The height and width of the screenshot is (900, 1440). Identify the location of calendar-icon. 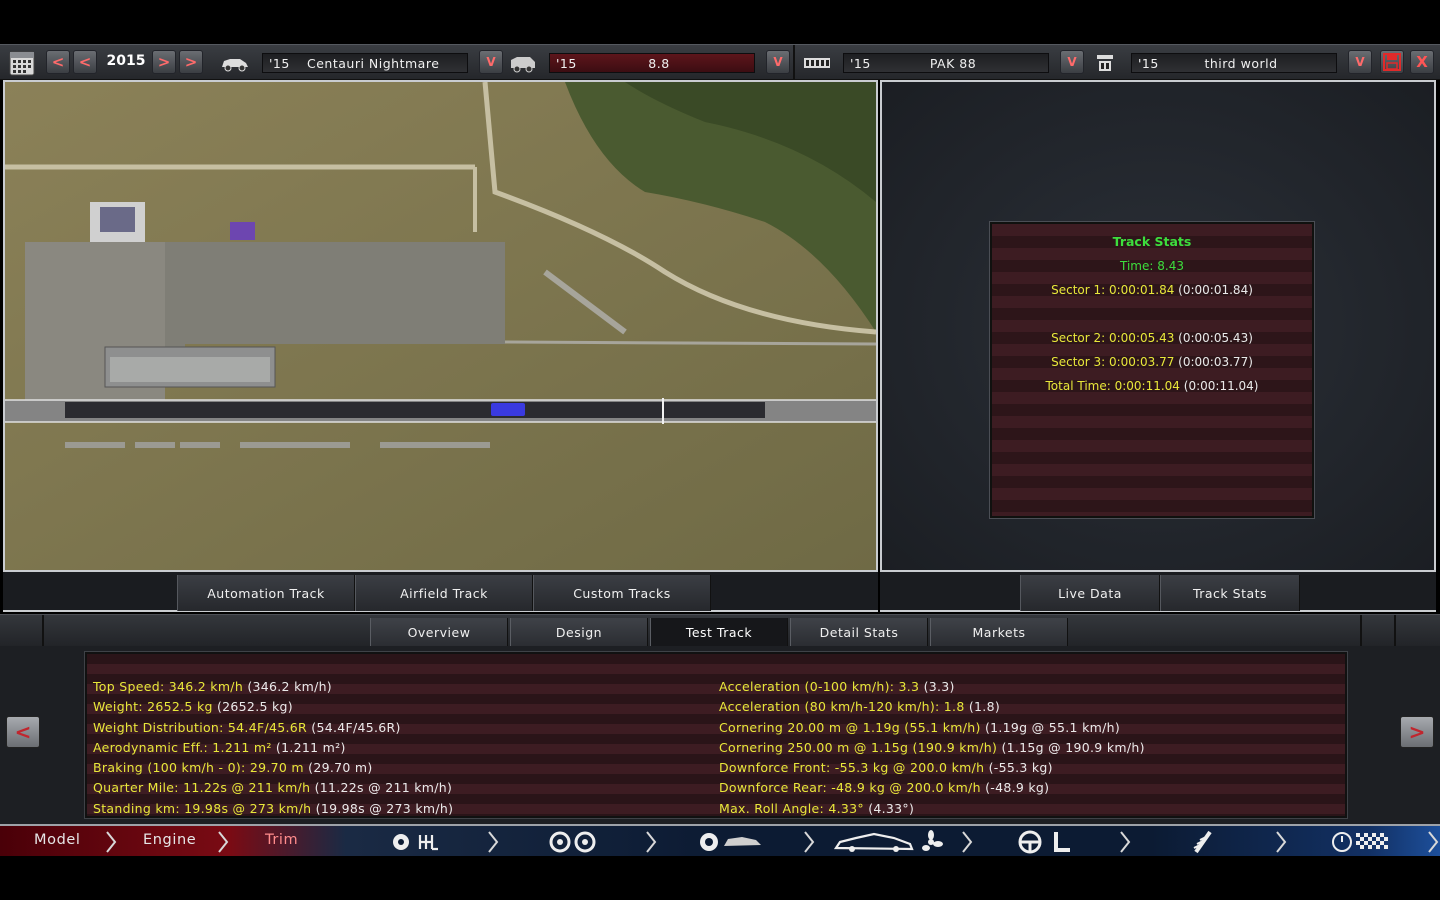
(22, 63).